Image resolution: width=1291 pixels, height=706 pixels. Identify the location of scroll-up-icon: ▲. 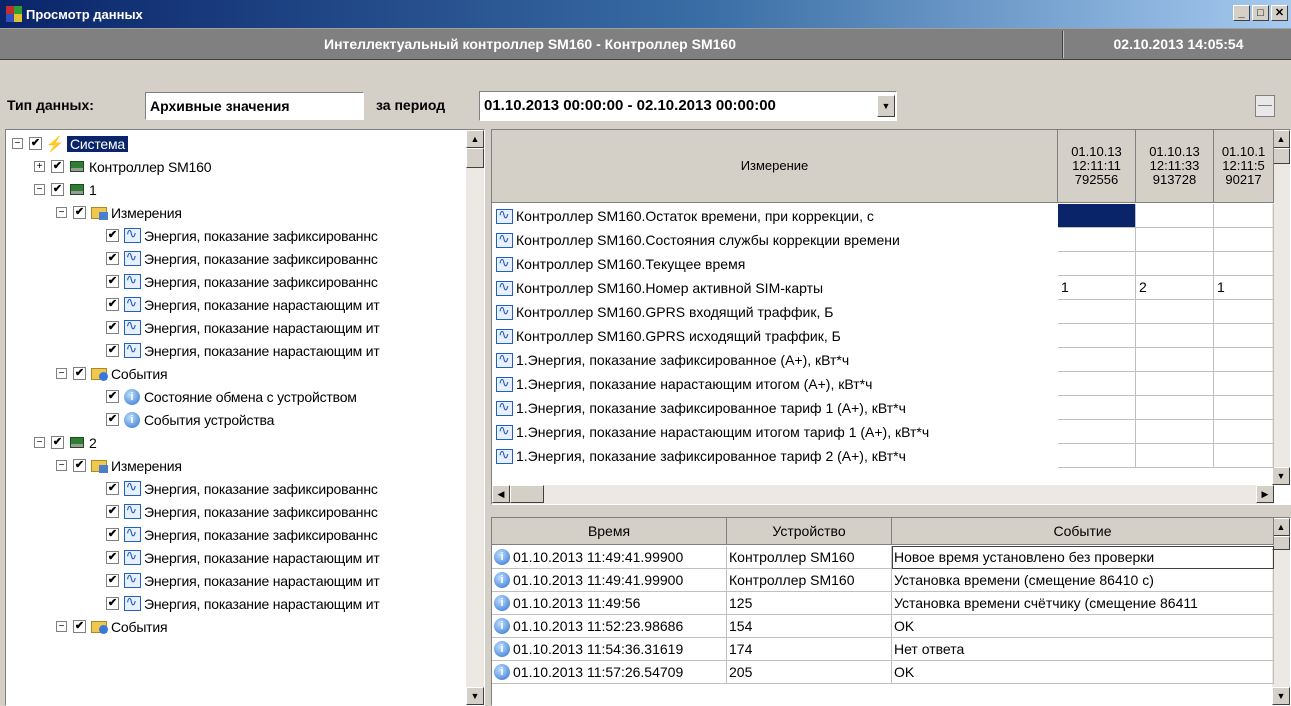
(1281, 527).